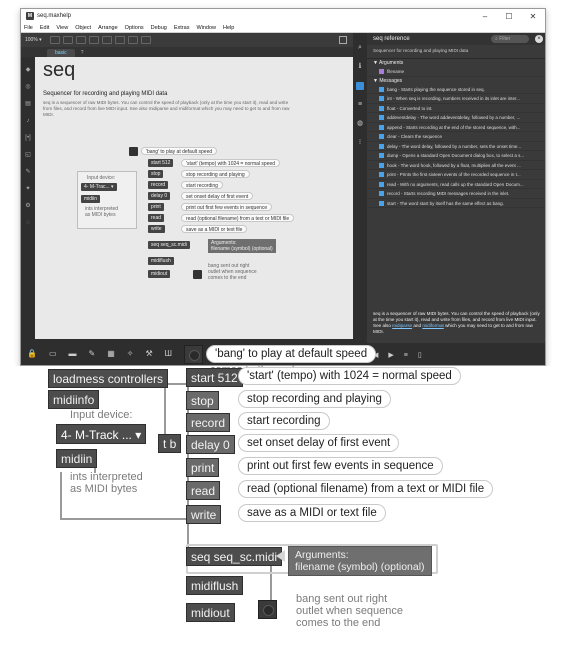 The image size is (564, 662). Describe the element at coordinates (456, 137) in the screenshot. I see `message-item: clear - Clears the sequence` at that location.